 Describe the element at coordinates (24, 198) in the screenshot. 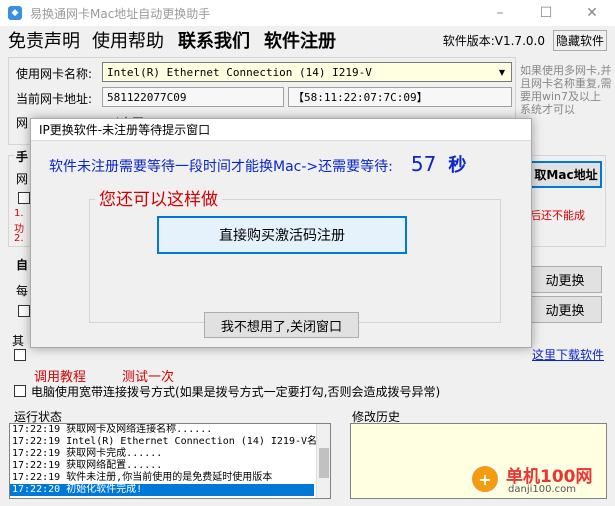

I see `manual-checkbox` at that location.